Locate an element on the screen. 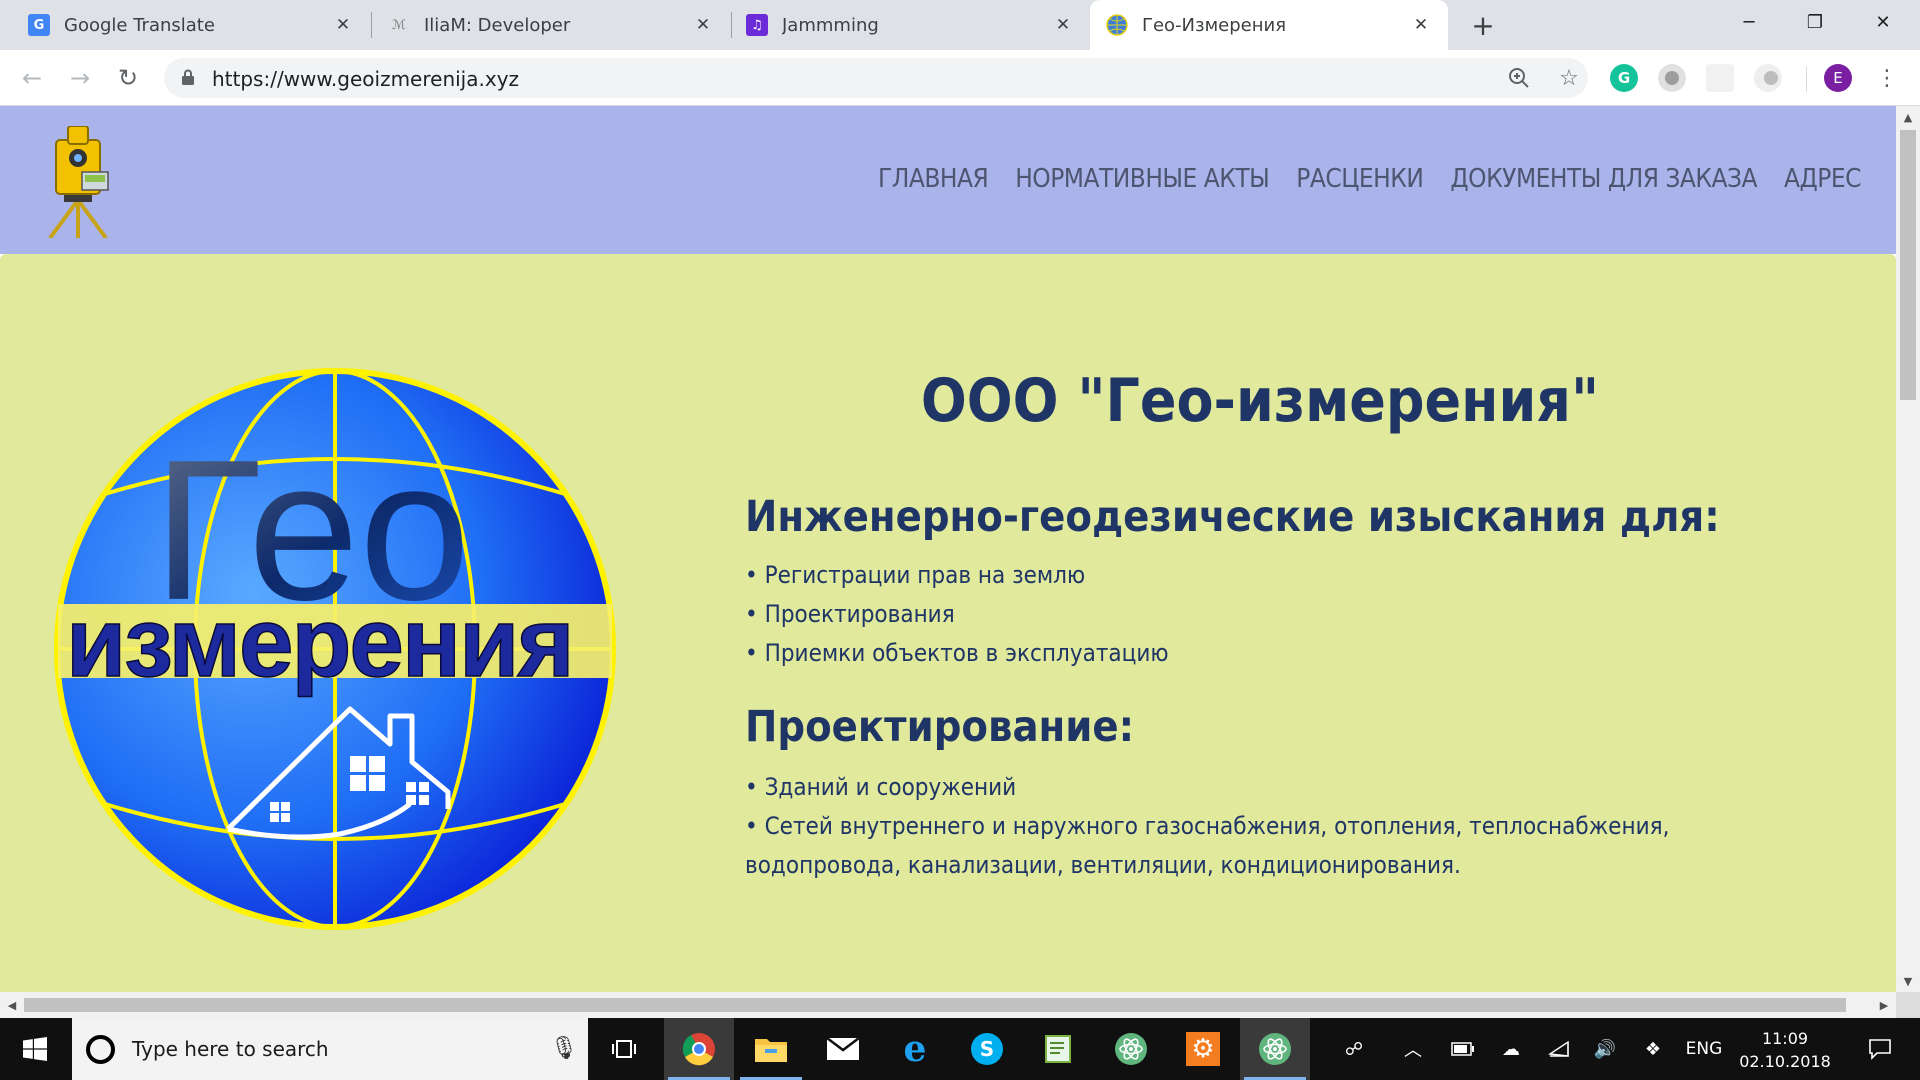 The height and width of the screenshot is (1080, 1920). restore-button: ❐ is located at coordinates (1815, 22).